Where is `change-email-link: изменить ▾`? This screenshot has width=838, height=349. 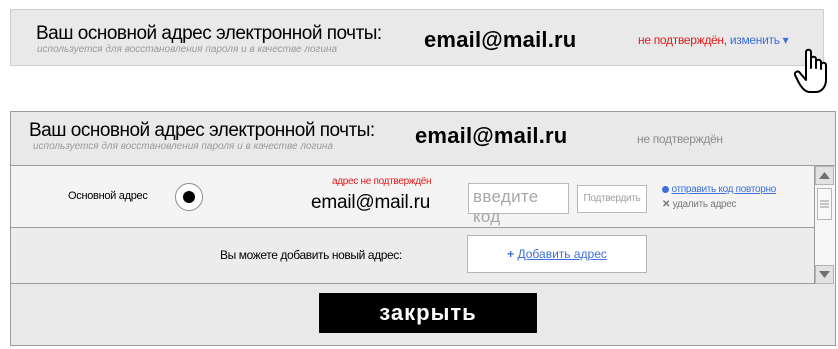 change-email-link: изменить ▾ is located at coordinates (759, 40).